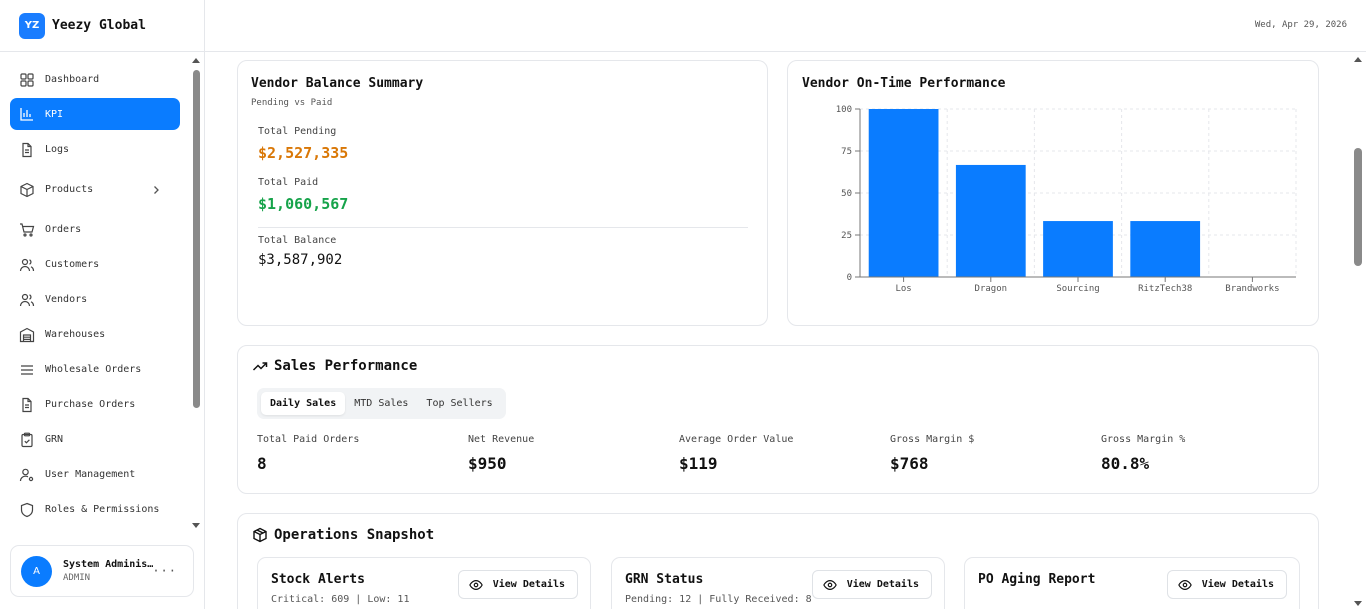  I want to click on sidebar-item-user-management: User Management, so click(95, 474).